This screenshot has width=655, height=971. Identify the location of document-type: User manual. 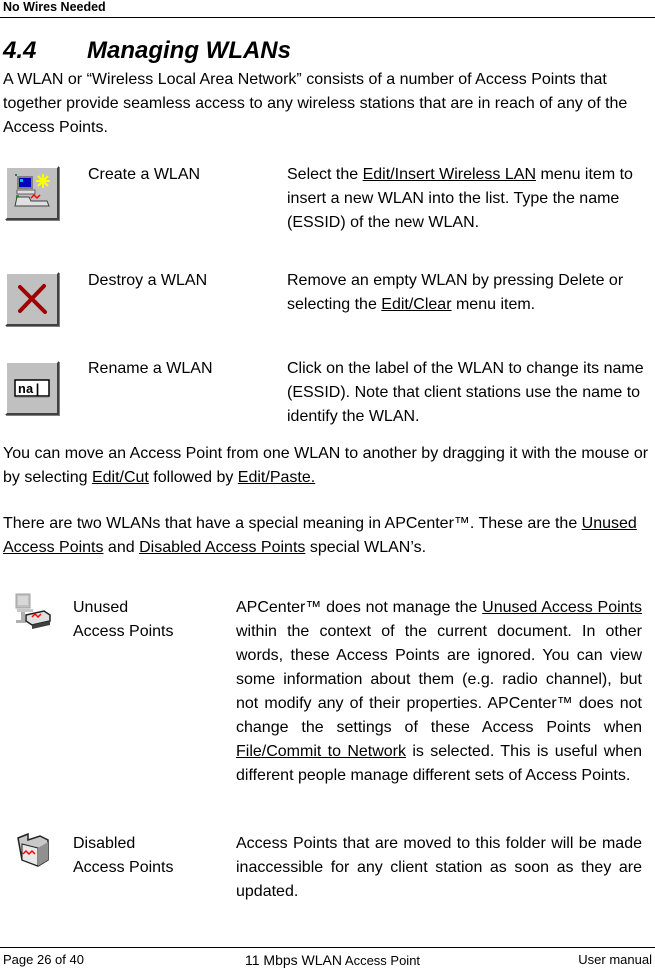
(615, 959).